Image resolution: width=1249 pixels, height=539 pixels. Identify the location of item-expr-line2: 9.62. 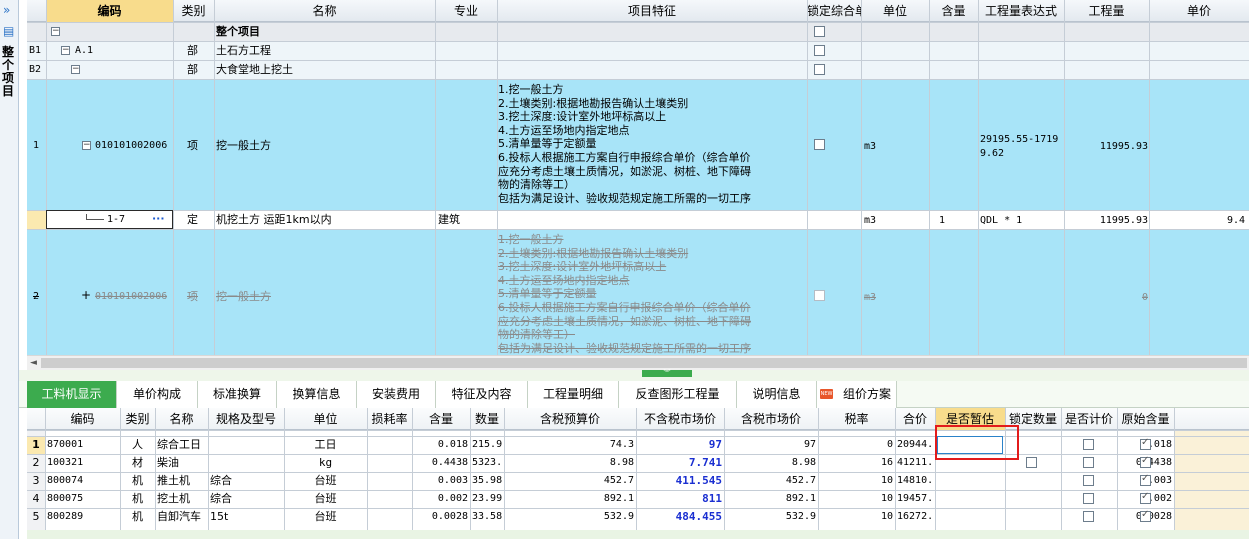
(992, 153).